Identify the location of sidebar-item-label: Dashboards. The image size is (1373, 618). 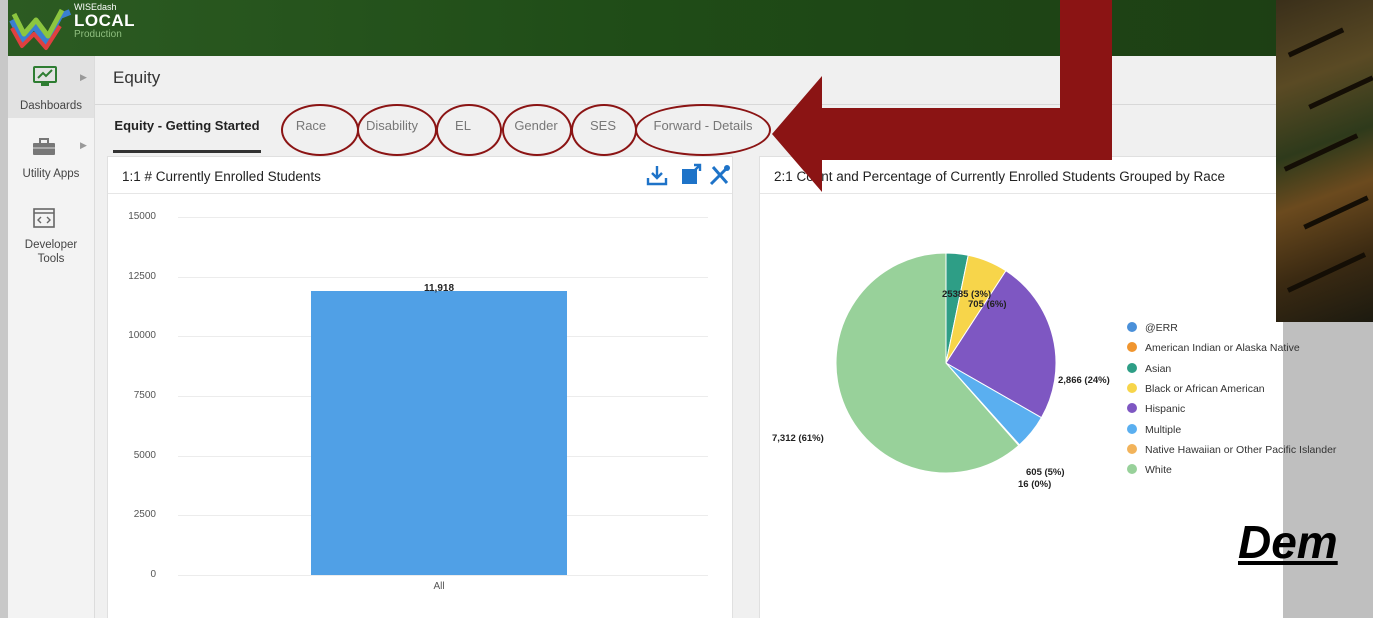
(50, 106).